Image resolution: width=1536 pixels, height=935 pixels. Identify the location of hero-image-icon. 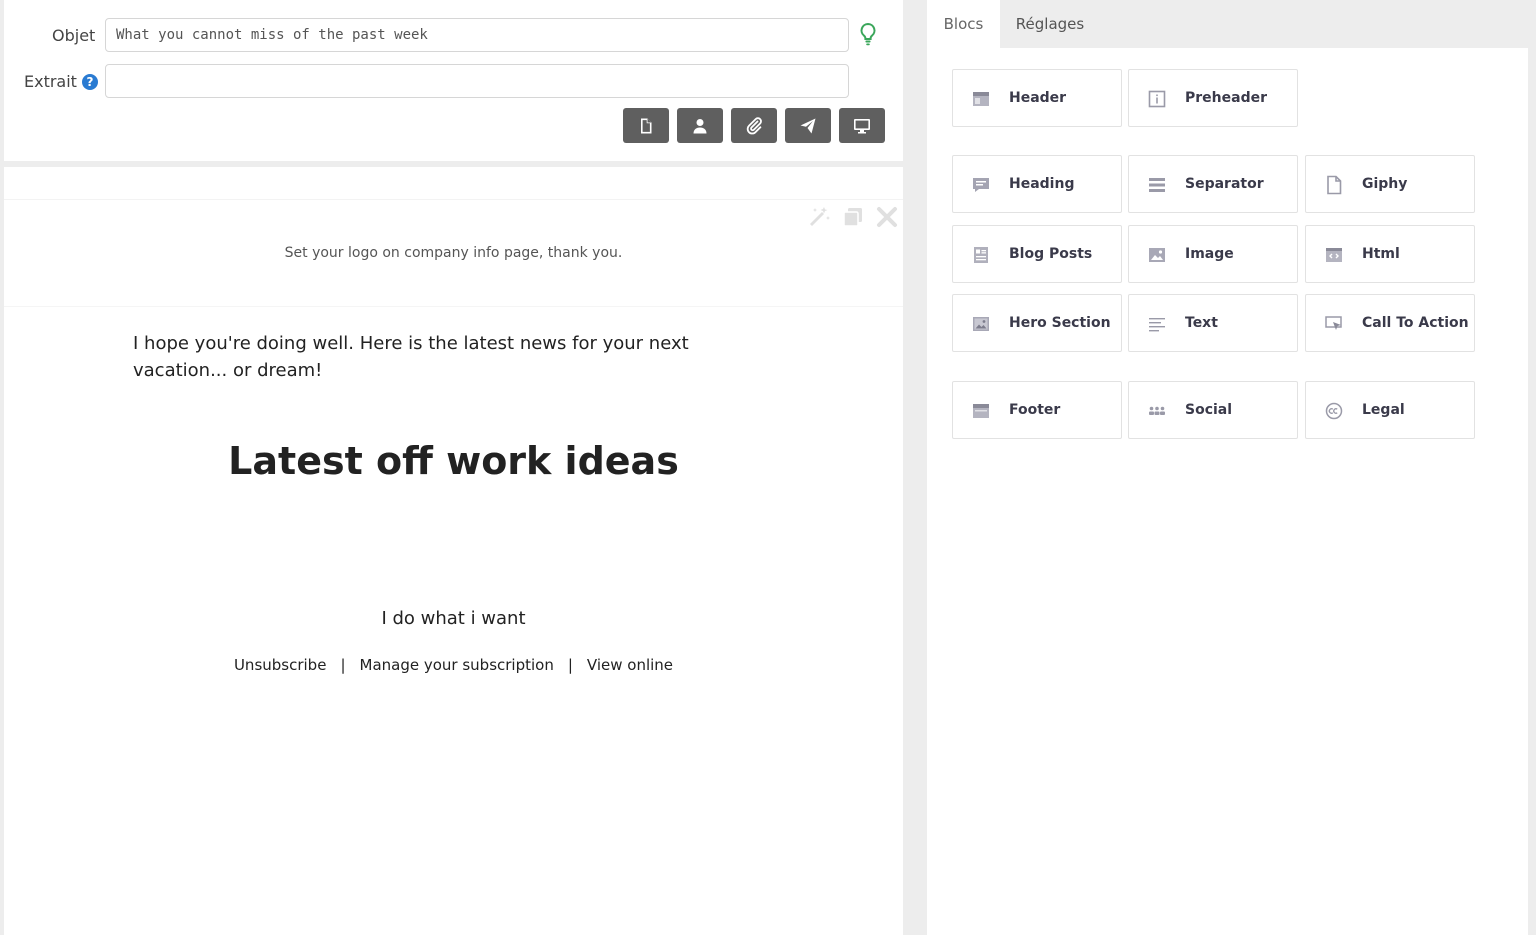
(981, 324).